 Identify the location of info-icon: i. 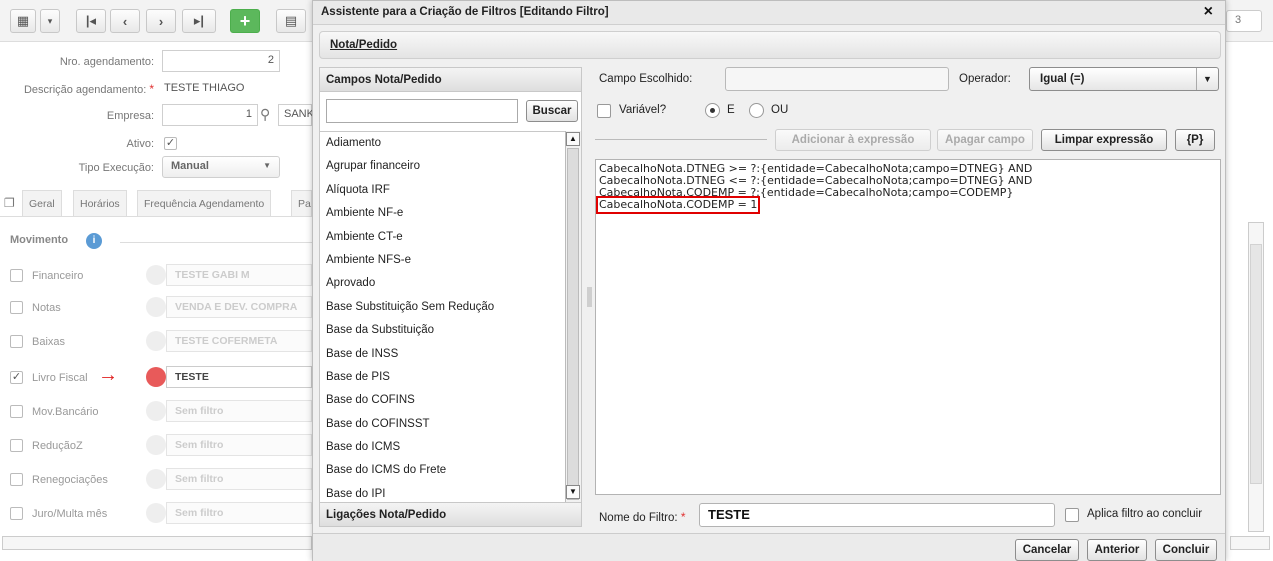
(94, 241).